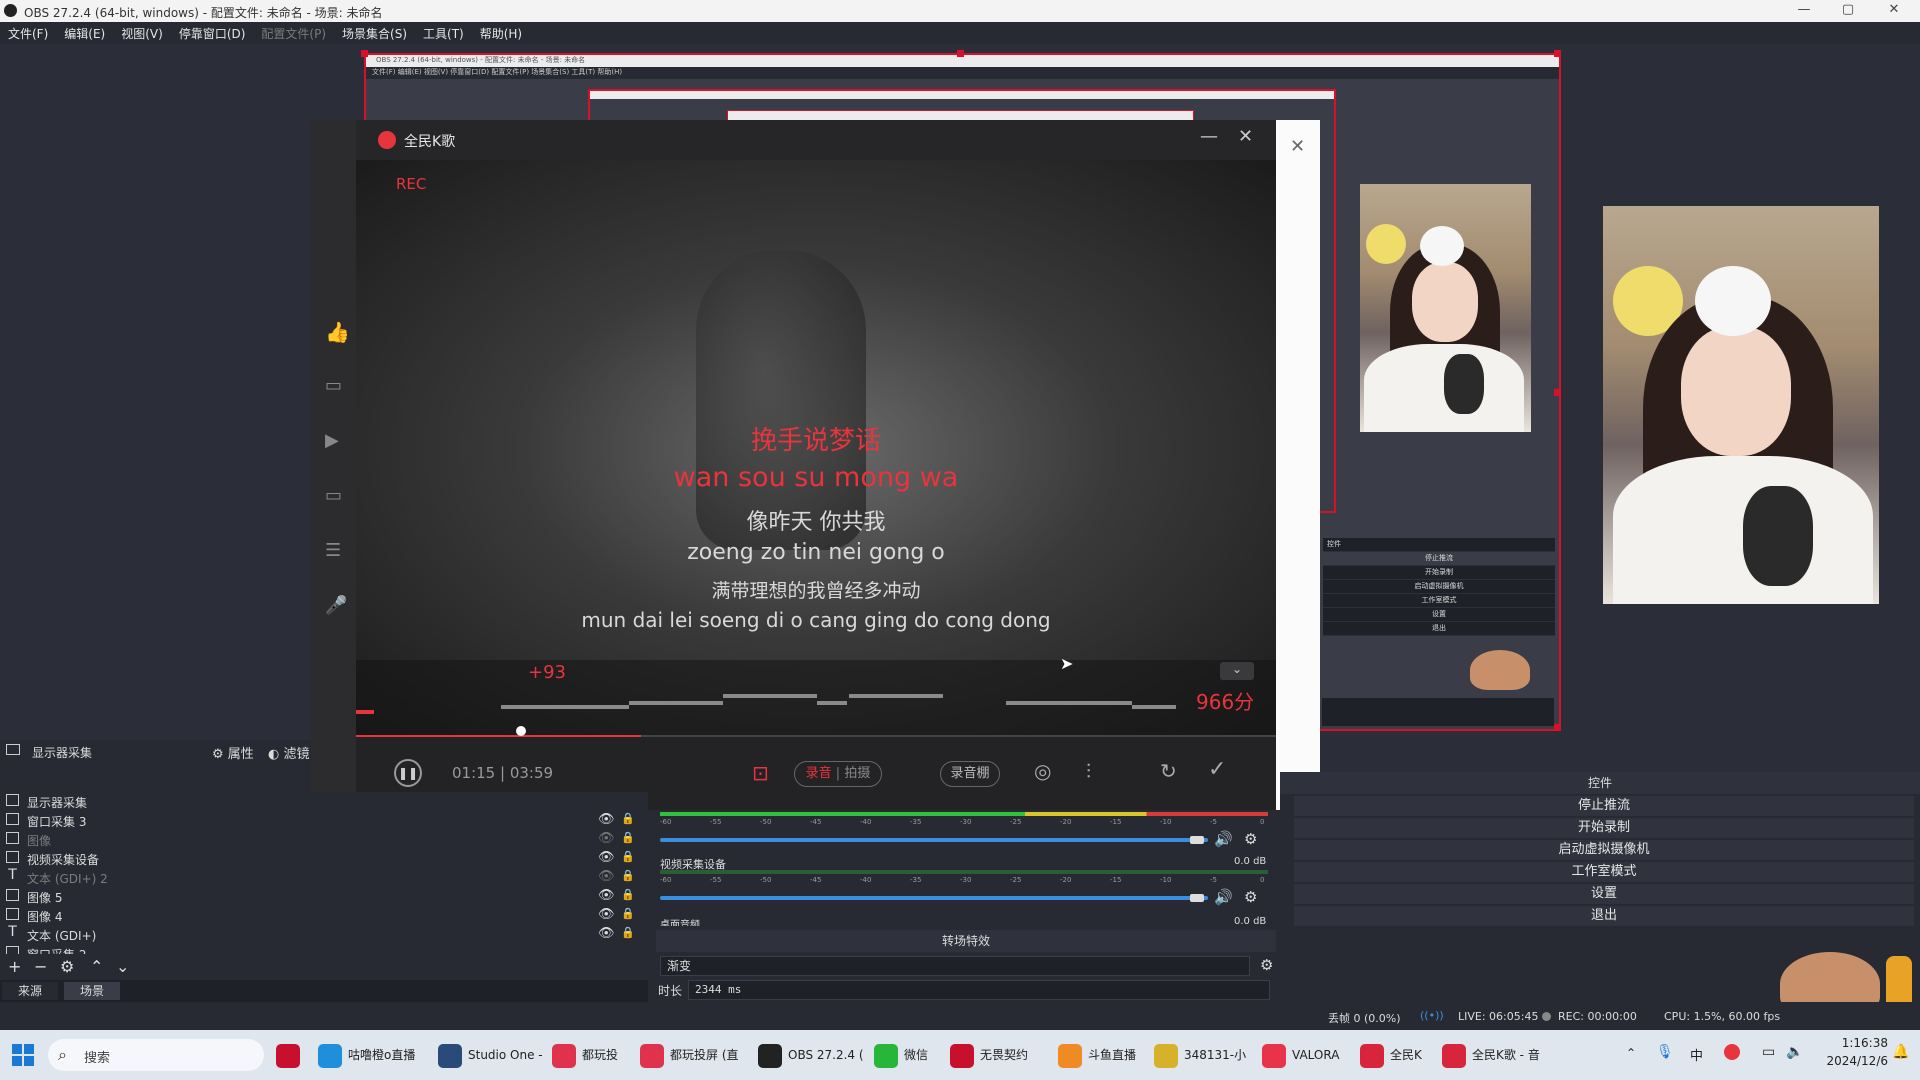  Describe the element at coordinates (92, 991) in the screenshot. I see `tab-scenes: 场景` at that location.